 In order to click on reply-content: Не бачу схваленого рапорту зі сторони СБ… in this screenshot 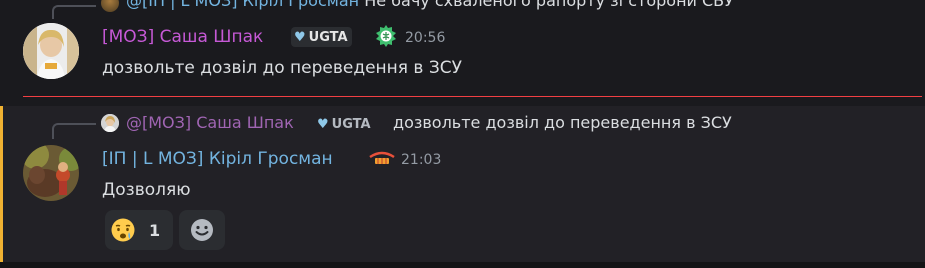, I will do `click(549, 5)`.